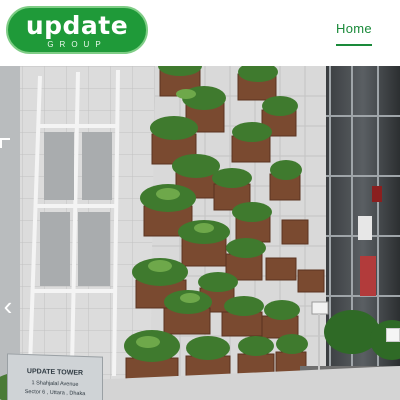  What do you see at coordinates (5, 143) in the screenshot?
I see `slide-corner-mark` at bounding box center [5, 143].